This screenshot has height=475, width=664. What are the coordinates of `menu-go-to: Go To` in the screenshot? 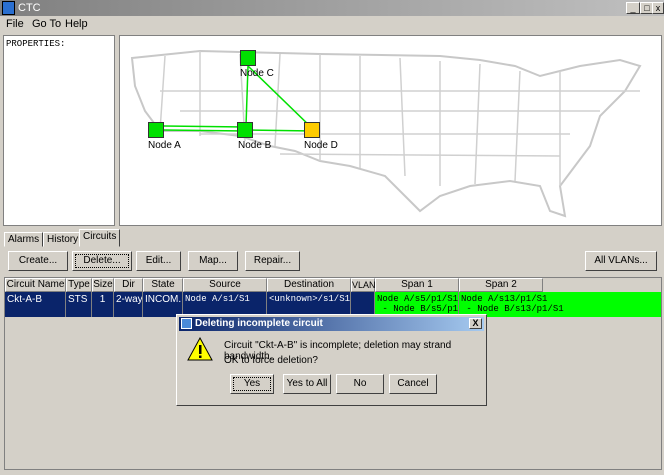 It's located at (46, 24).